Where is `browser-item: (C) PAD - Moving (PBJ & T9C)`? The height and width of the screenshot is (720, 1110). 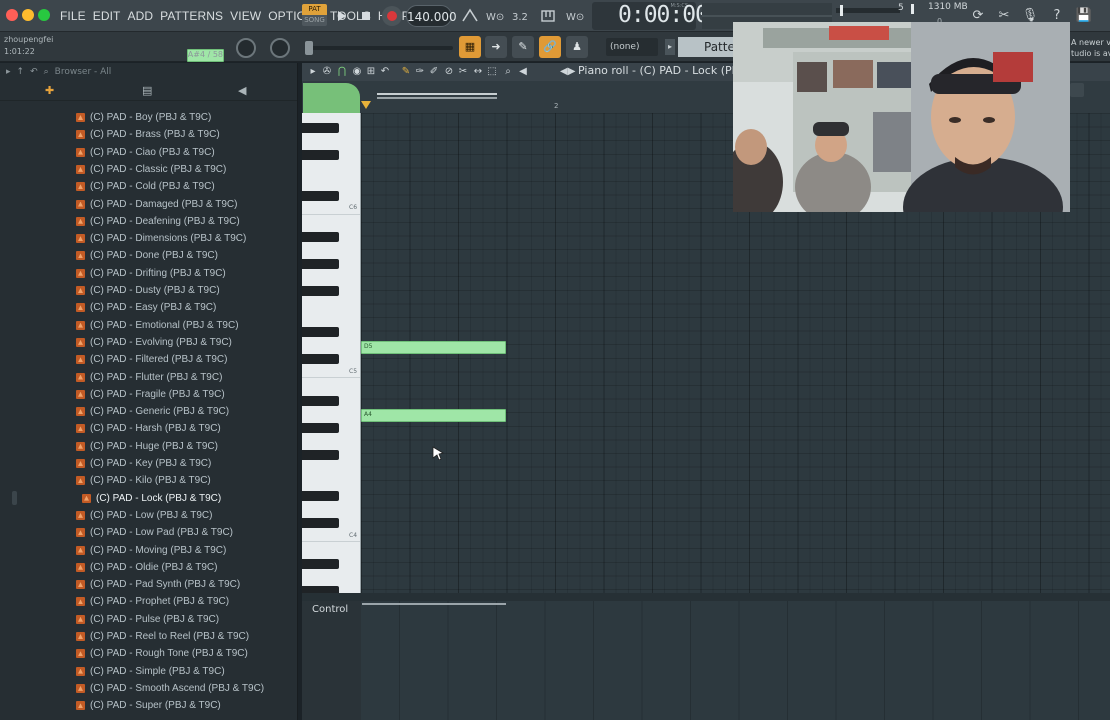 browser-item: (C) PAD - Moving (PBJ & T9C) is located at coordinates (151, 550).